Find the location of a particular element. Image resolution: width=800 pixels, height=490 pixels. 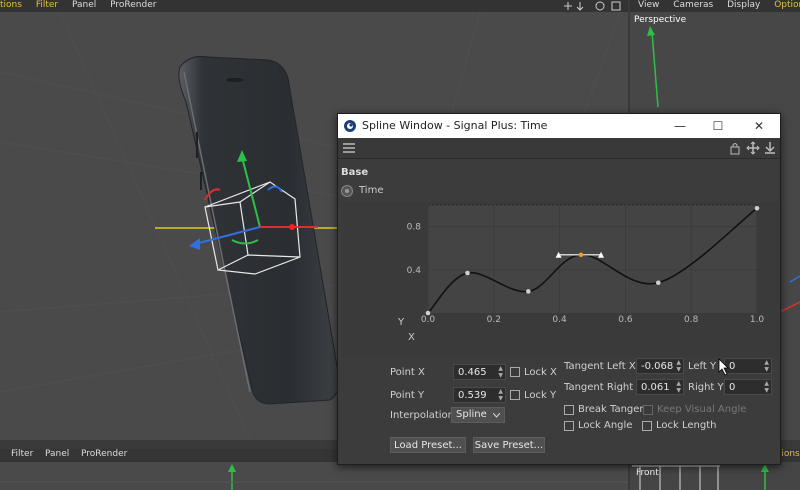

maximize-button: ☐ is located at coordinates (718, 126).